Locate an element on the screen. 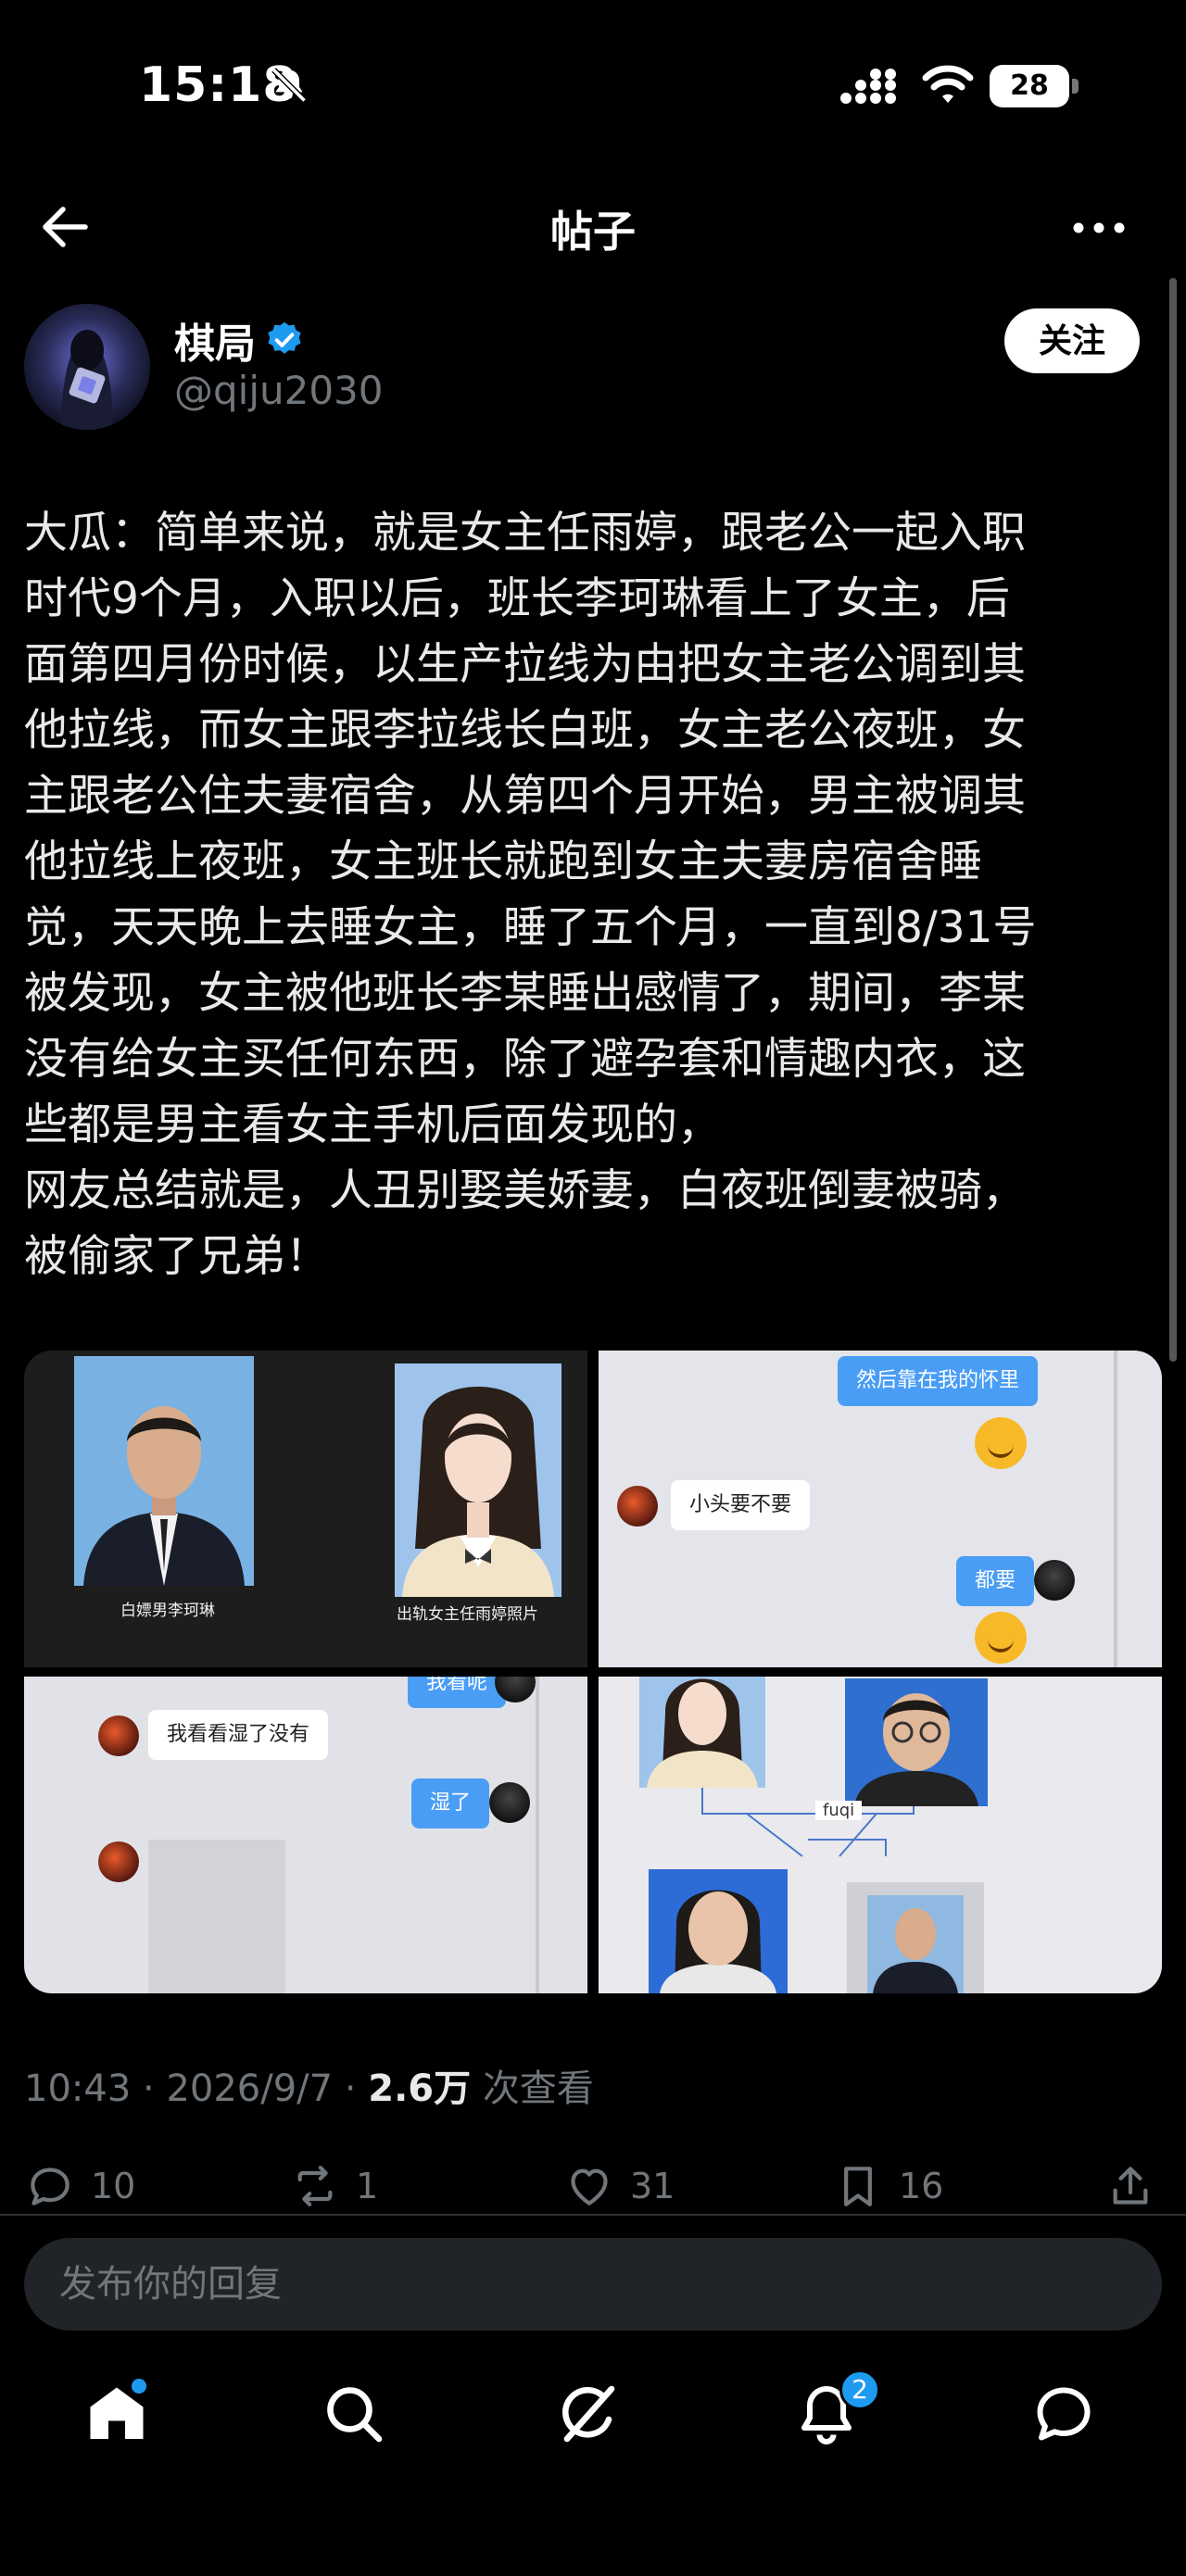 Image resolution: width=1186 pixels, height=2576 pixels. heart-icon is located at coordinates (589, 2186).